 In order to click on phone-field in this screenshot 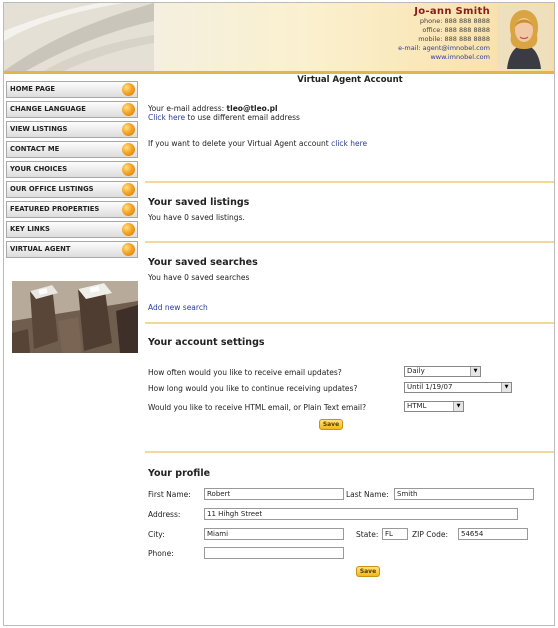, I will do `click(274, 553)`.